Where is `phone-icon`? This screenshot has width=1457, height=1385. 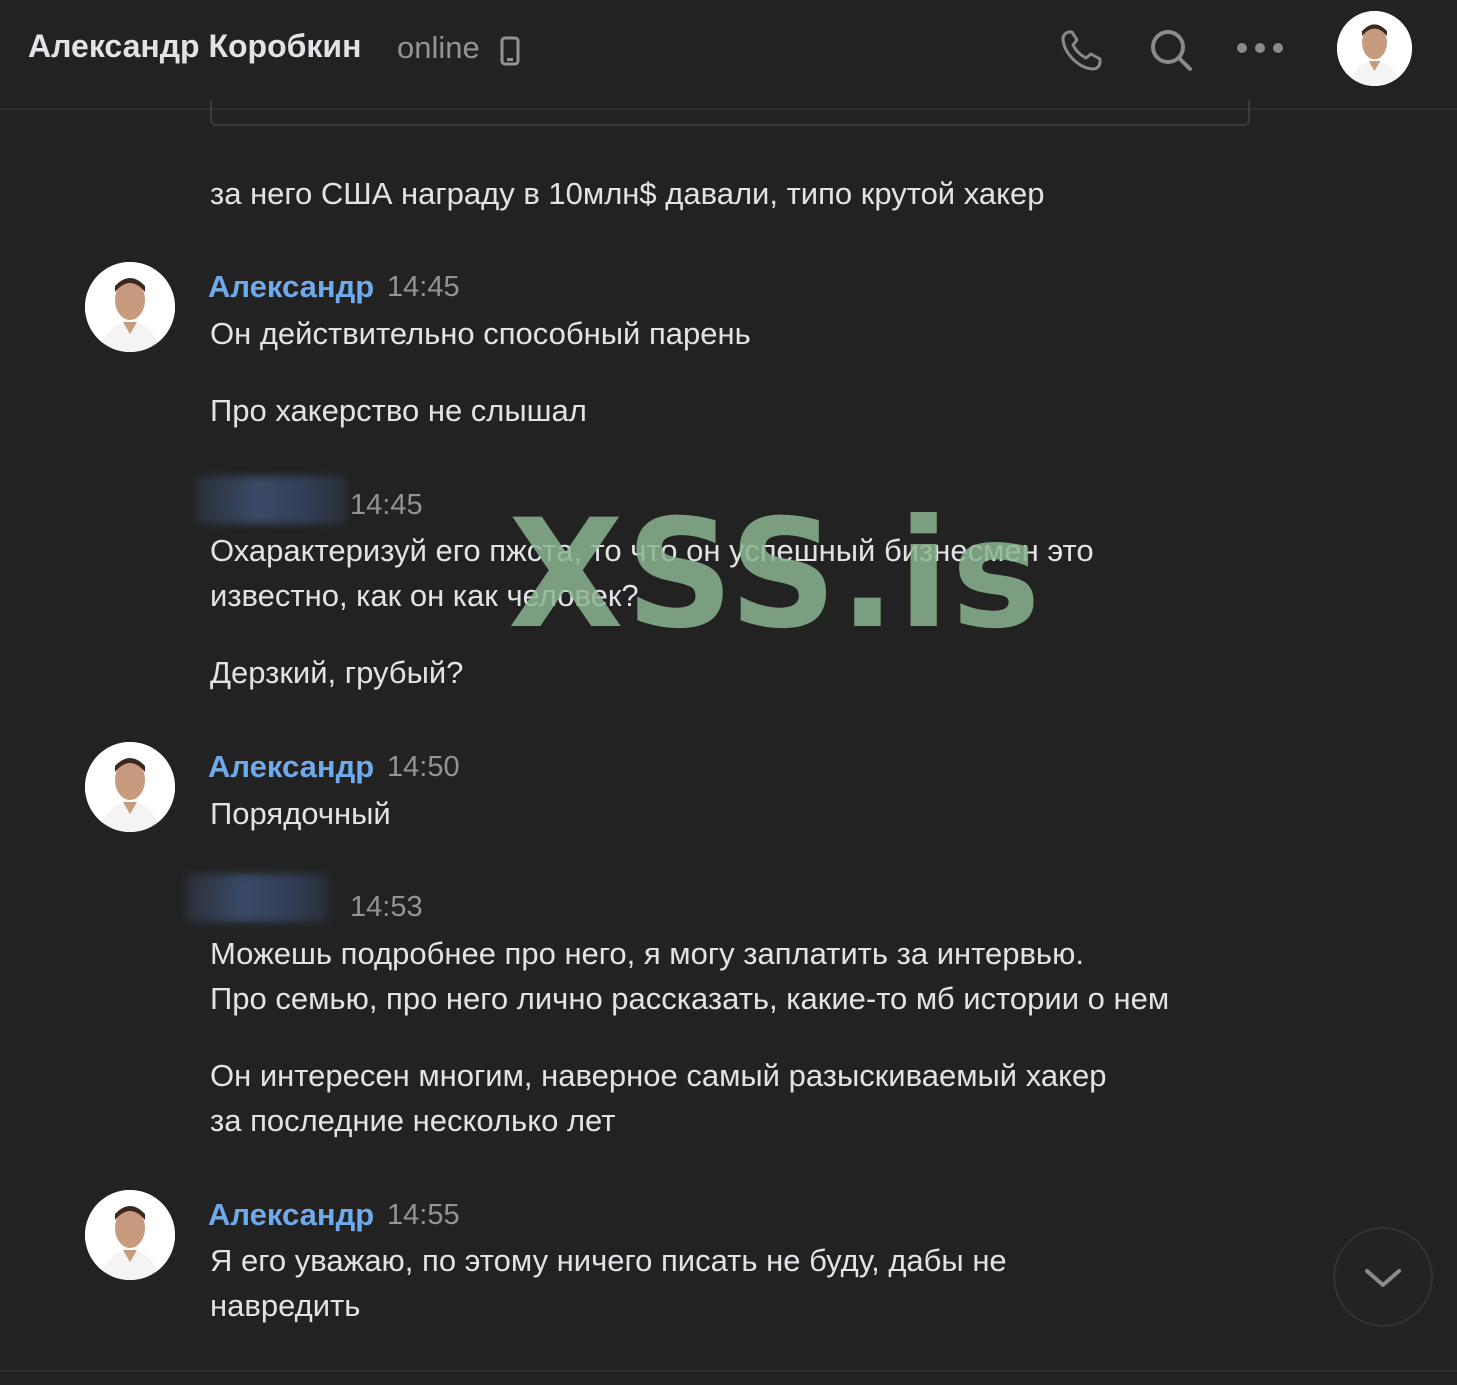
phone-icon is located at coordinates (1082, 52).